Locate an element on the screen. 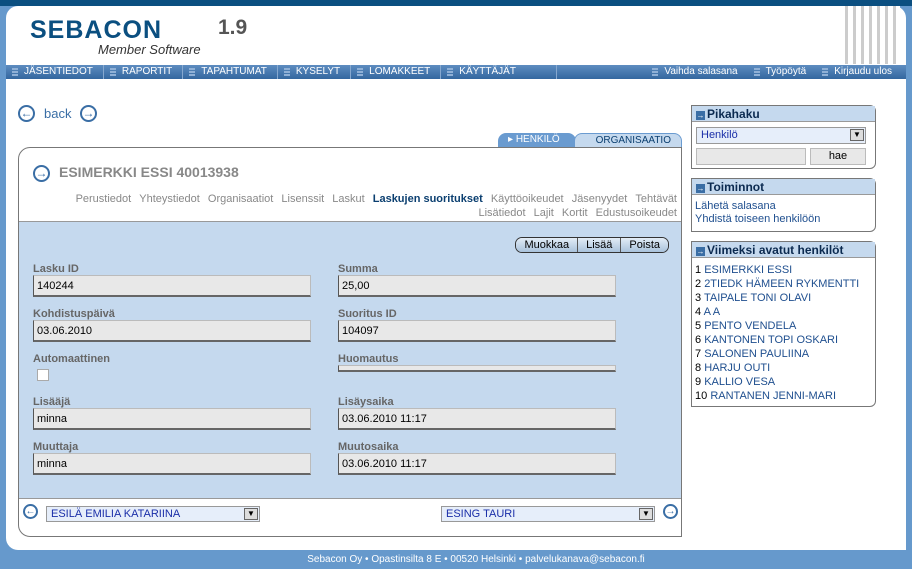 This screenshot has width=912, height=569. recent-item-link: 2TIEDK HÄMEEN RYKMENTTI is located at coordinates (781, 284).